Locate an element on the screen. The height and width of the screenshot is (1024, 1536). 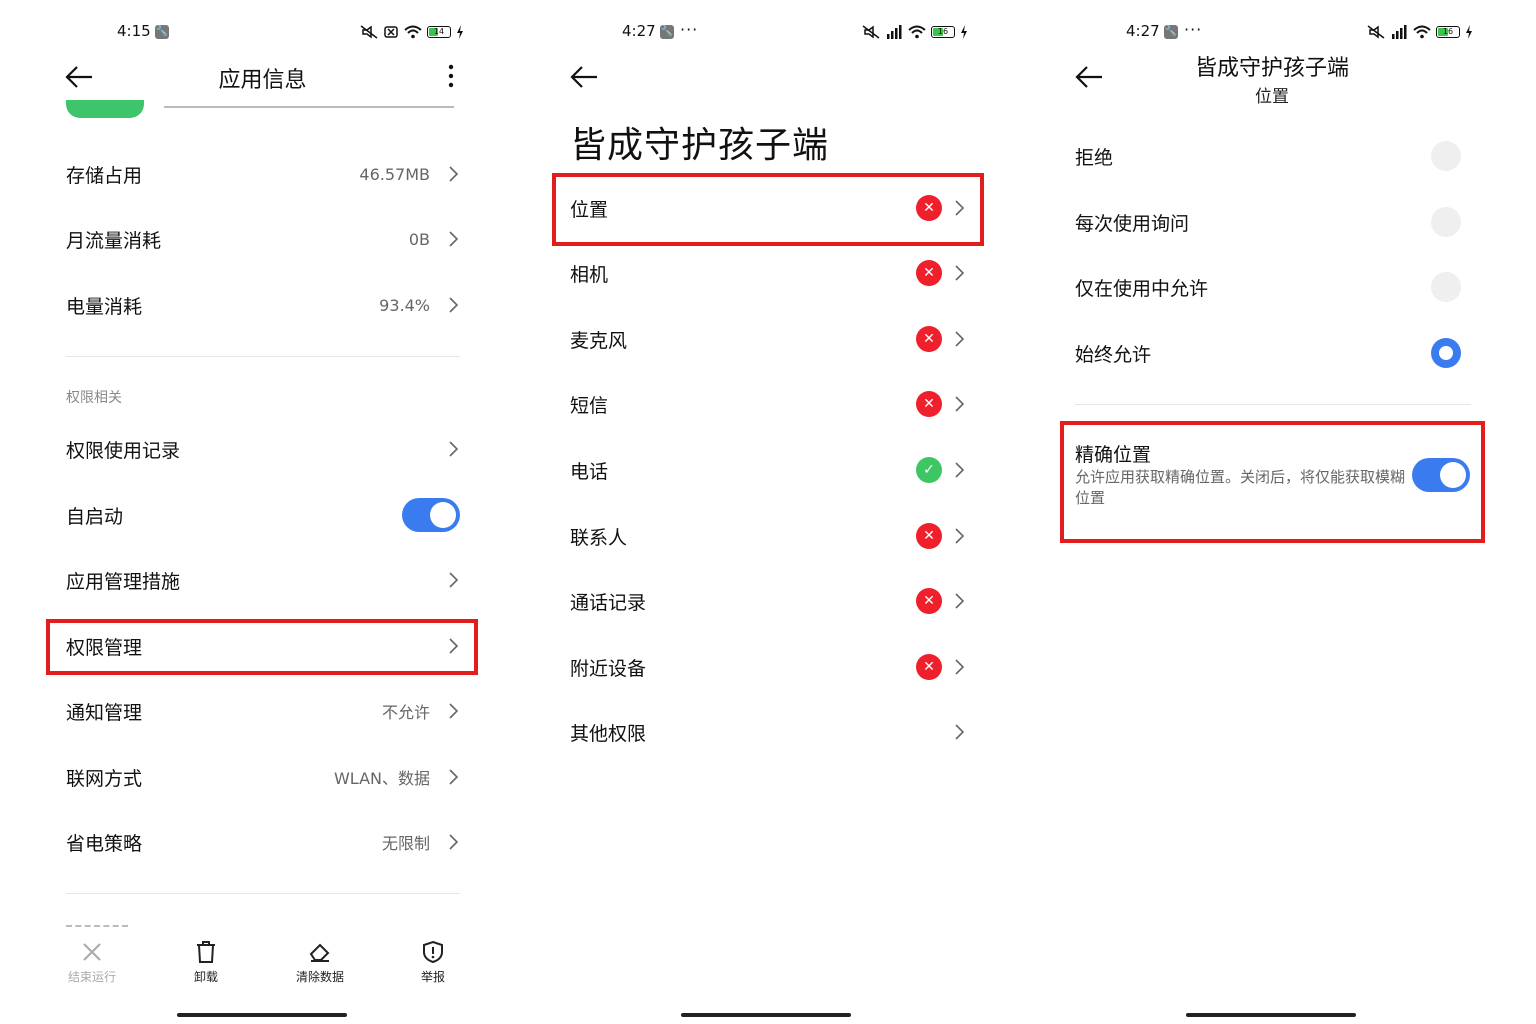
radio-always is located at coordinates (1446, 353).